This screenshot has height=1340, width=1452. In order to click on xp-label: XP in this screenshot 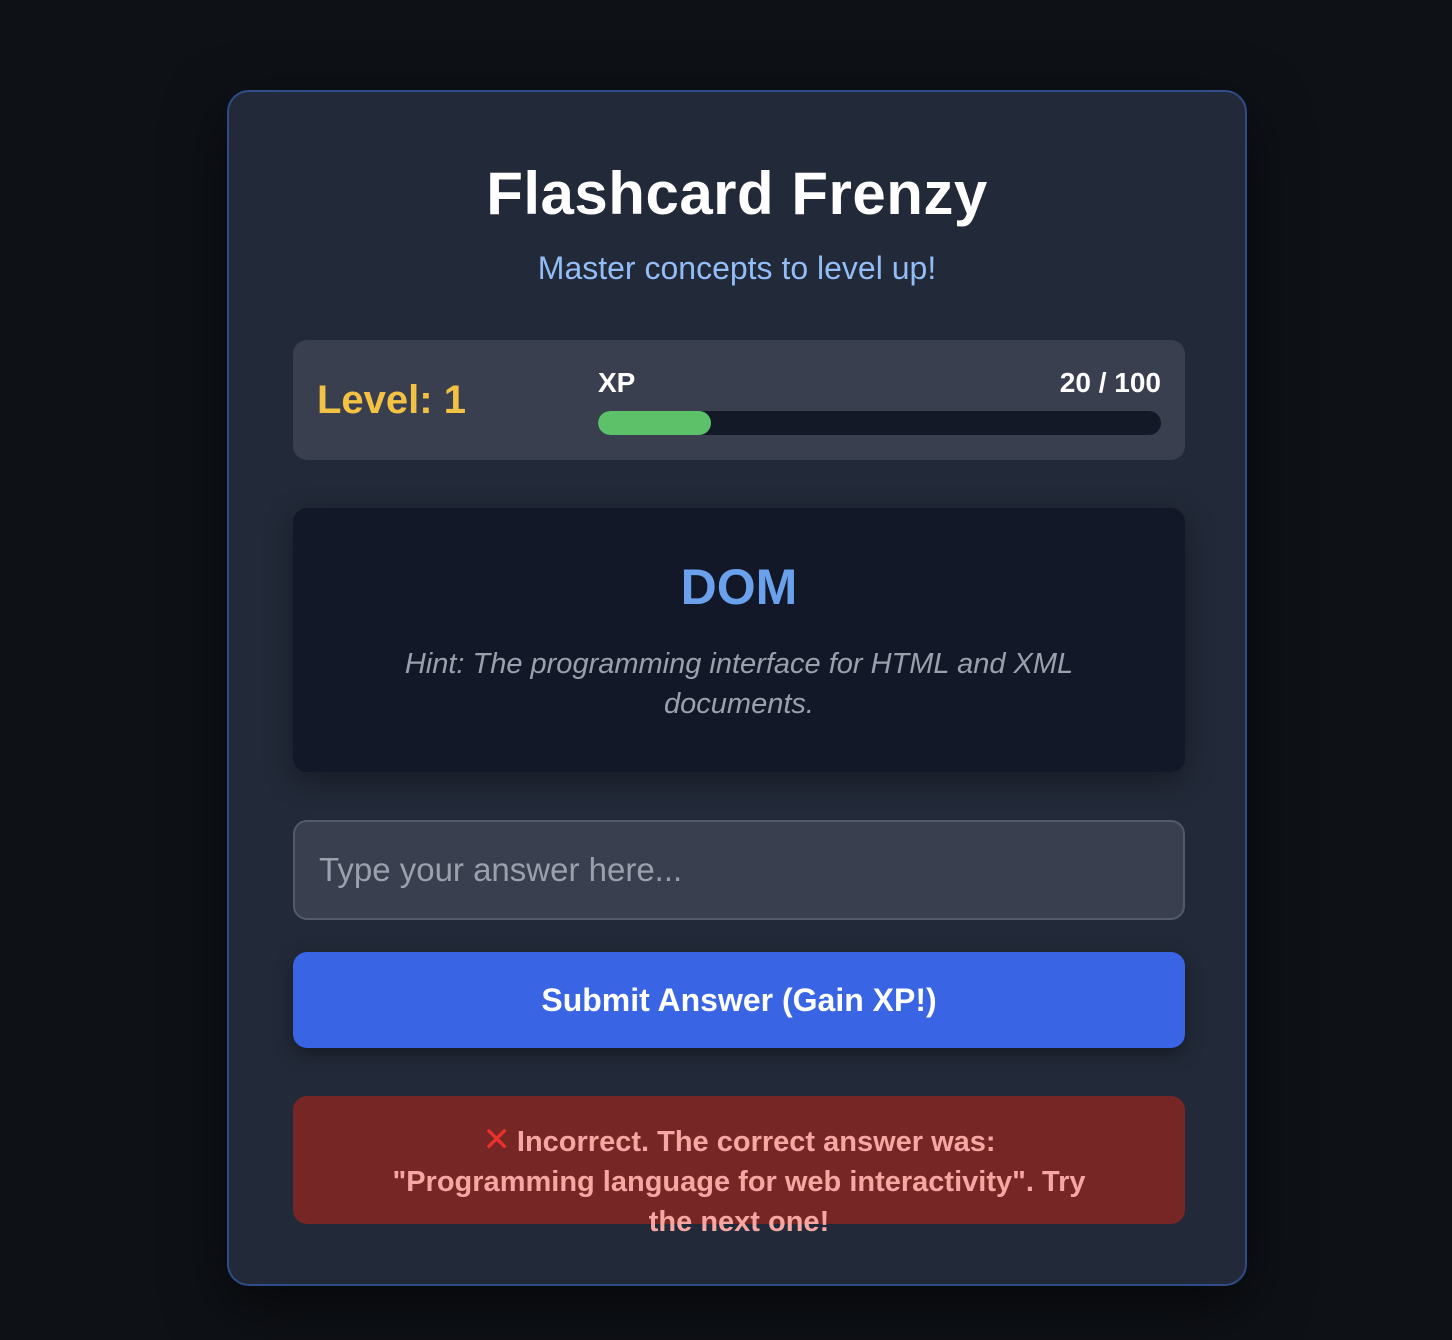, I will do `click(617, 382)`.